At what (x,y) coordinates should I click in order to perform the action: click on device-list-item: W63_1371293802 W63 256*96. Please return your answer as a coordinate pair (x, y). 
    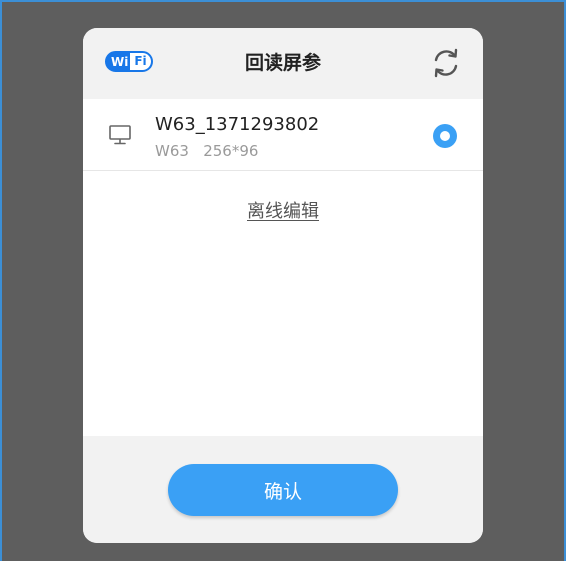
    Looking at the image, I should click on (283, 135).